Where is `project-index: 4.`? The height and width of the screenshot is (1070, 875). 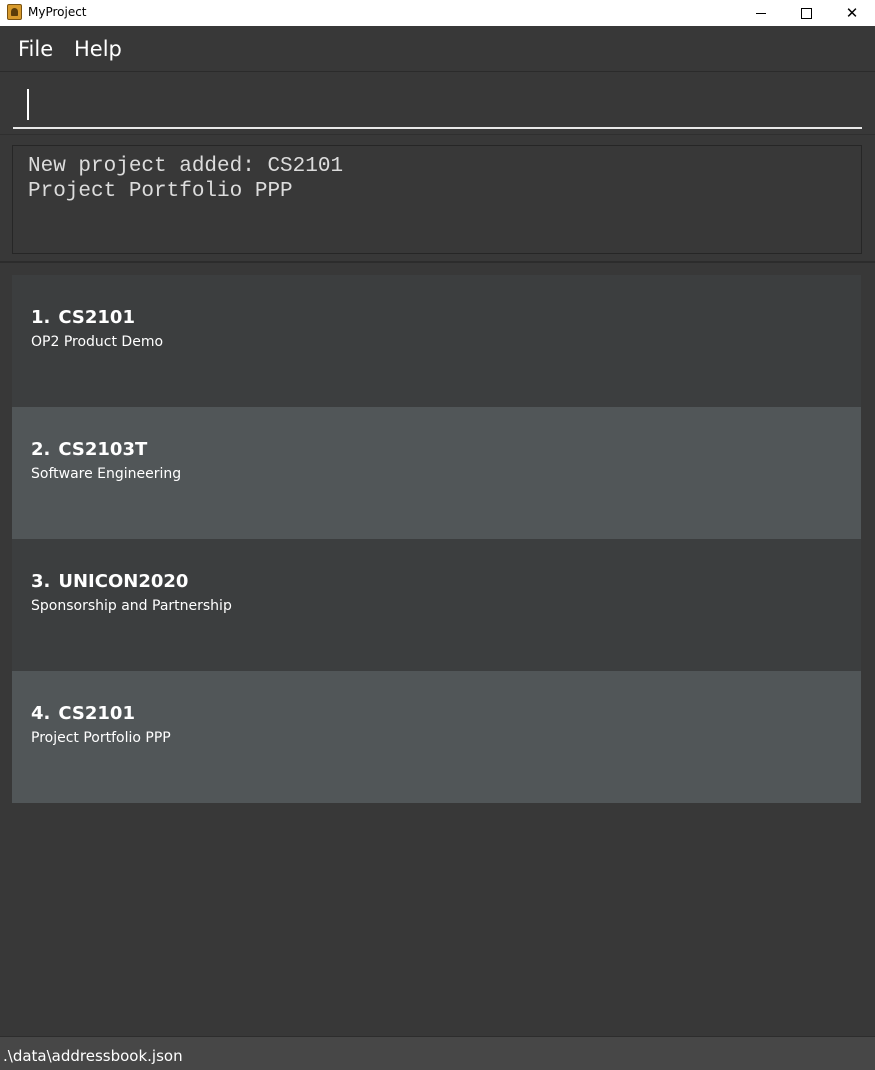
project-index: 4. is located at coordinates (41, 713).